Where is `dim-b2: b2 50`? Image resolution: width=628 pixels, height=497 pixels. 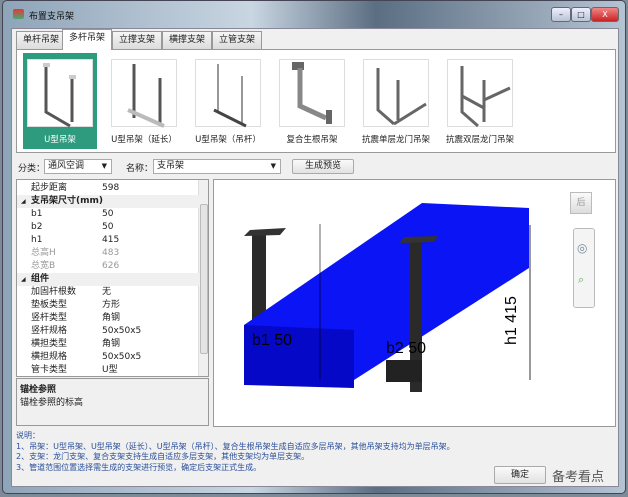
dim-b2: b2 50 is located at coordinates (406, 348).